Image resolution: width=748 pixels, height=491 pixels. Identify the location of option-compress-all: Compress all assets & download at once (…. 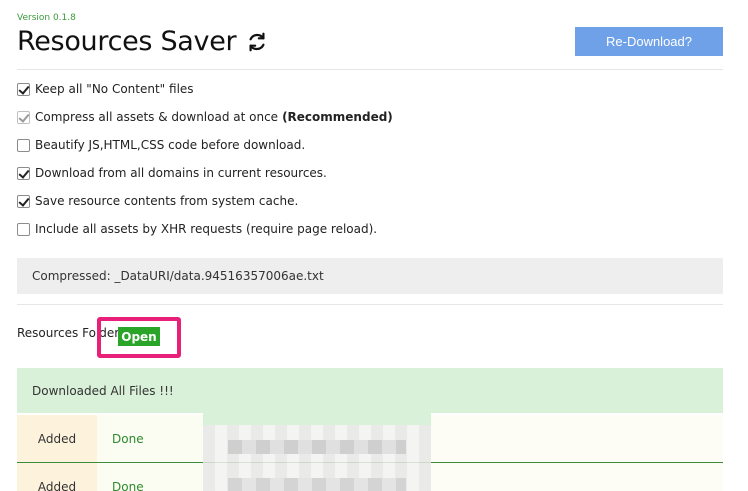
(205, 117).